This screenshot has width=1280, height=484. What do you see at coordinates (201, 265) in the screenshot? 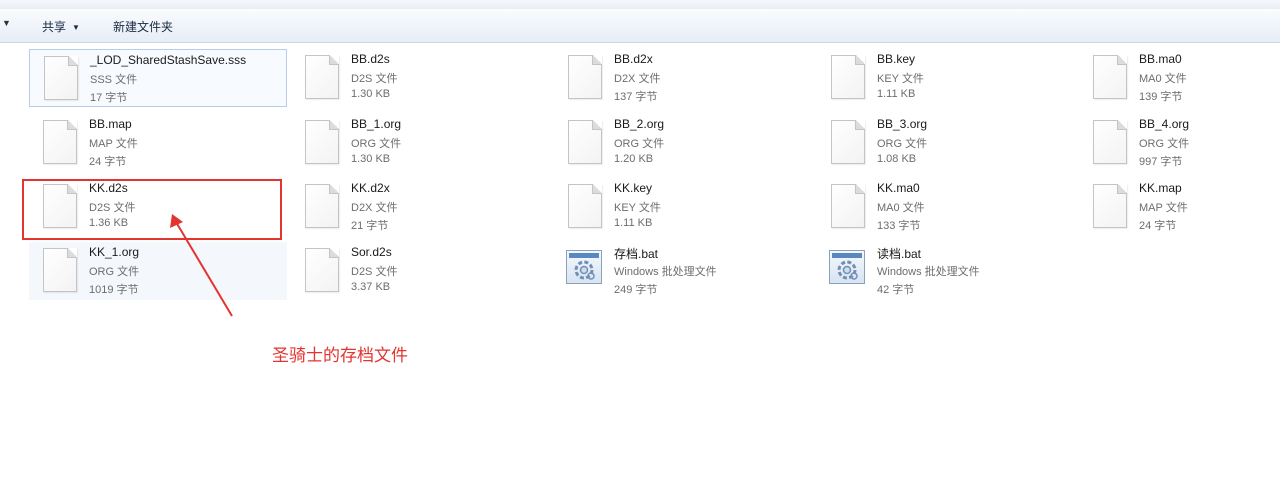
I see `annotation-arrow` at bounding box center [201, 265].